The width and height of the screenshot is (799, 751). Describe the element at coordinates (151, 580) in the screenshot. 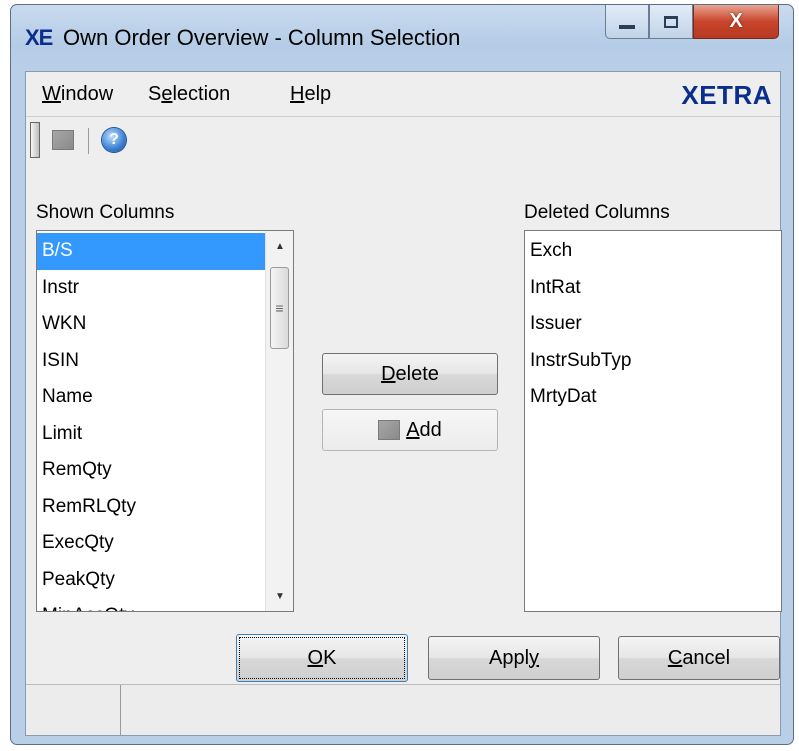

I see `shown-column-item: PeakQty` at that location.